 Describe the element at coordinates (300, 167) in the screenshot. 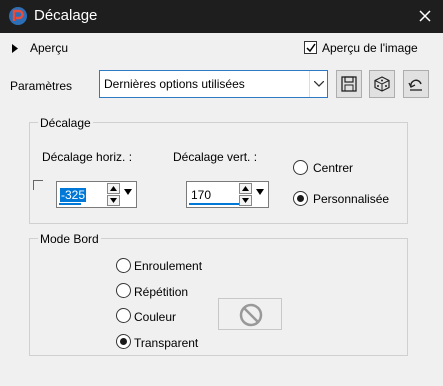

I see `center-radio` at that location.